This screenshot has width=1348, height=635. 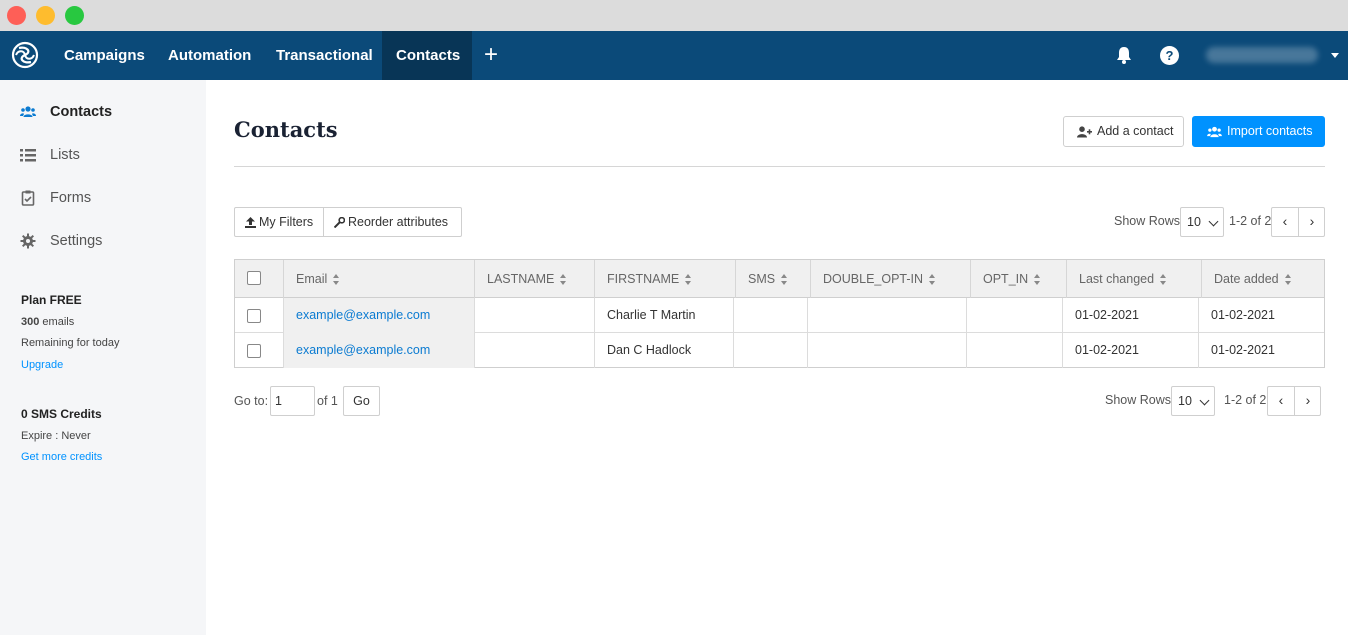 I want to click on column-header-last-changed: Last changed, so click(x=1134, y=279).